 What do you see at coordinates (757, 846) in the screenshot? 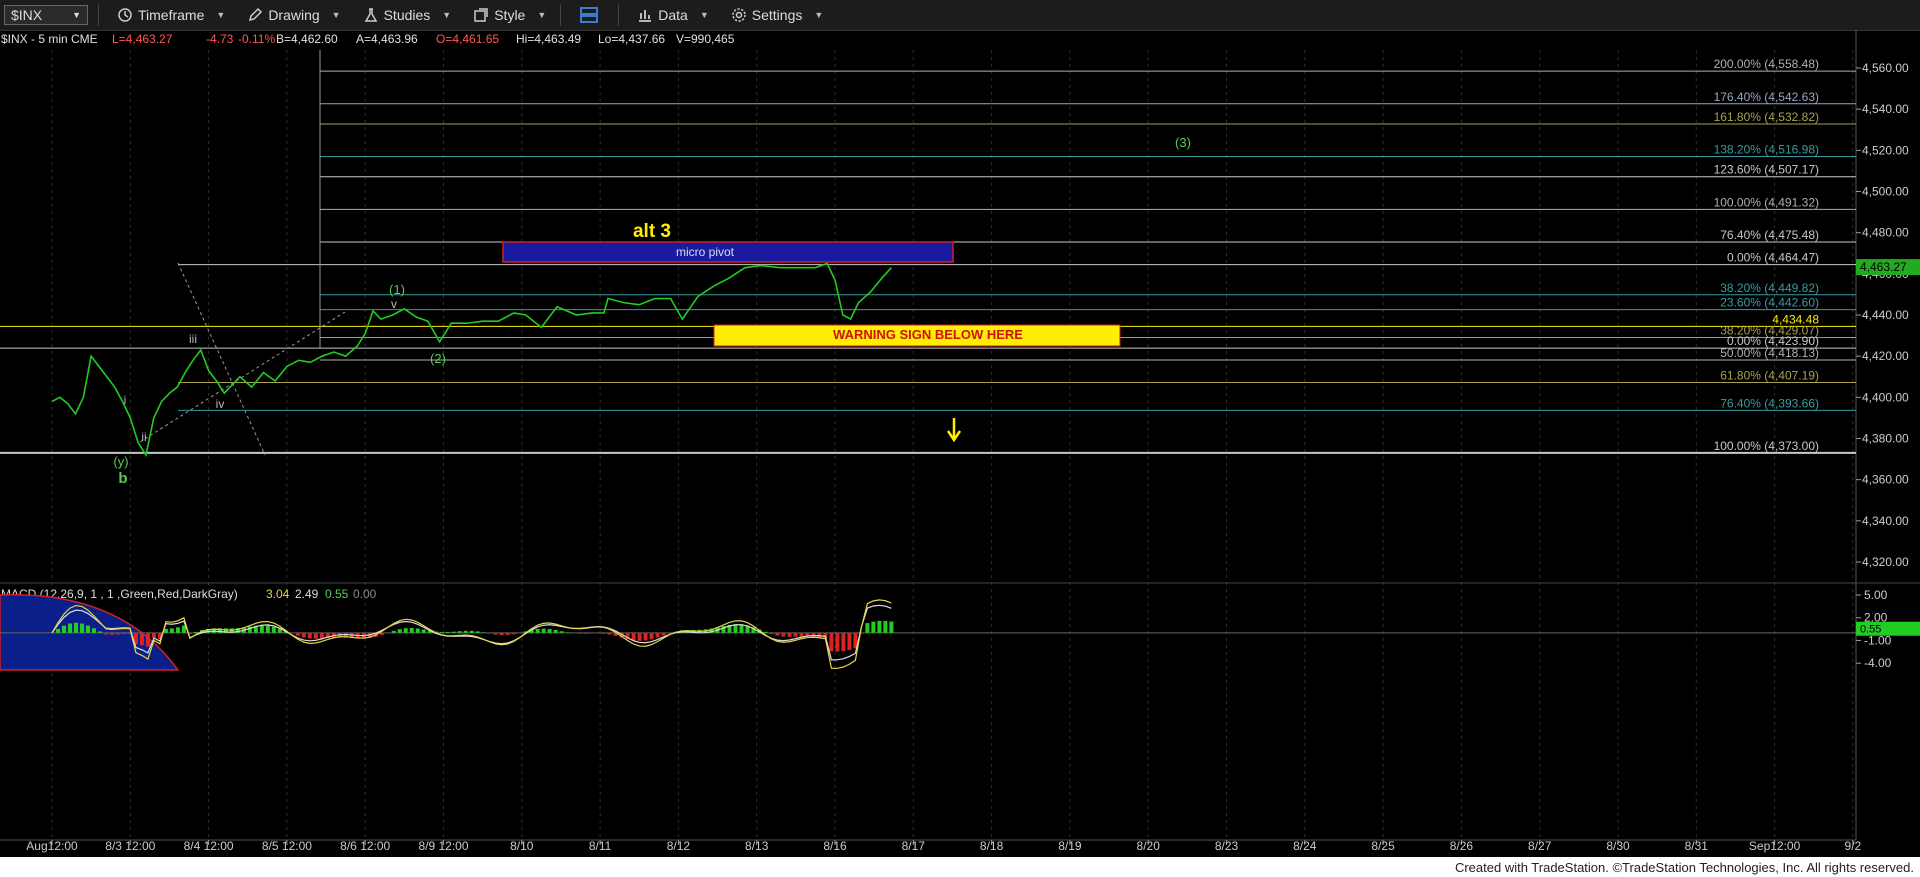
I see `x-tick-label: 8/13` at bounding box center [757, 846].